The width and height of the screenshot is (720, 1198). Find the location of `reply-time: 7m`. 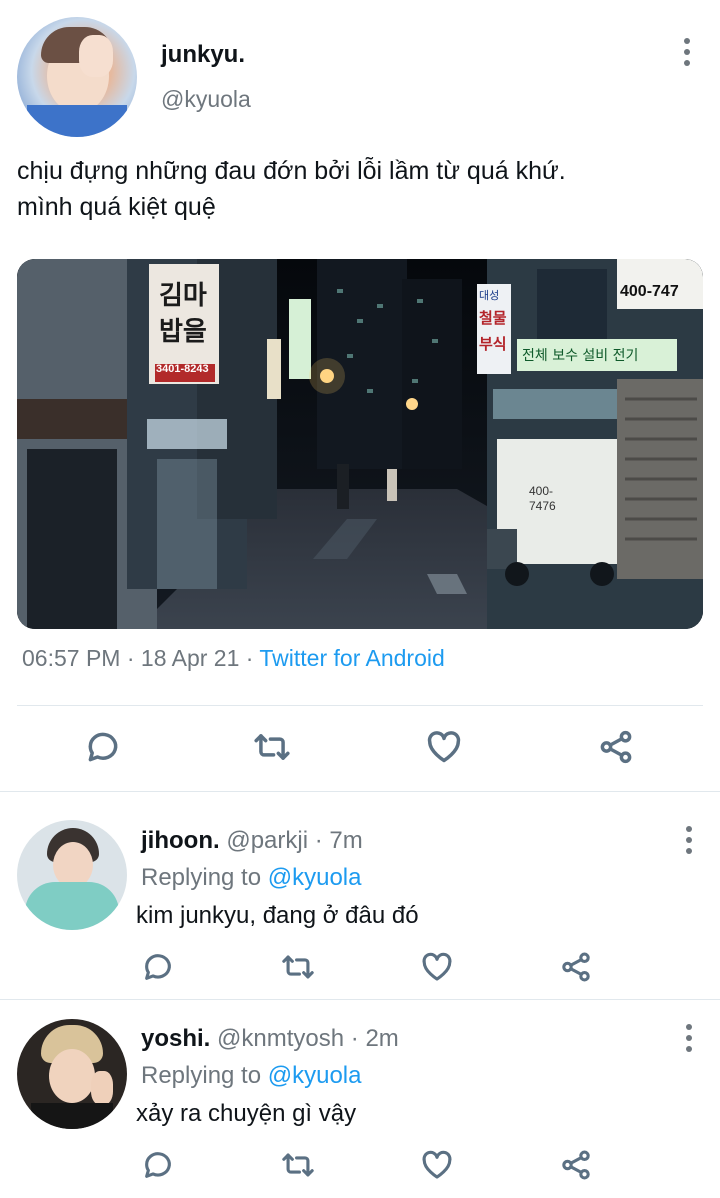

reply-time: 7m is located at coordinates (346, 840).